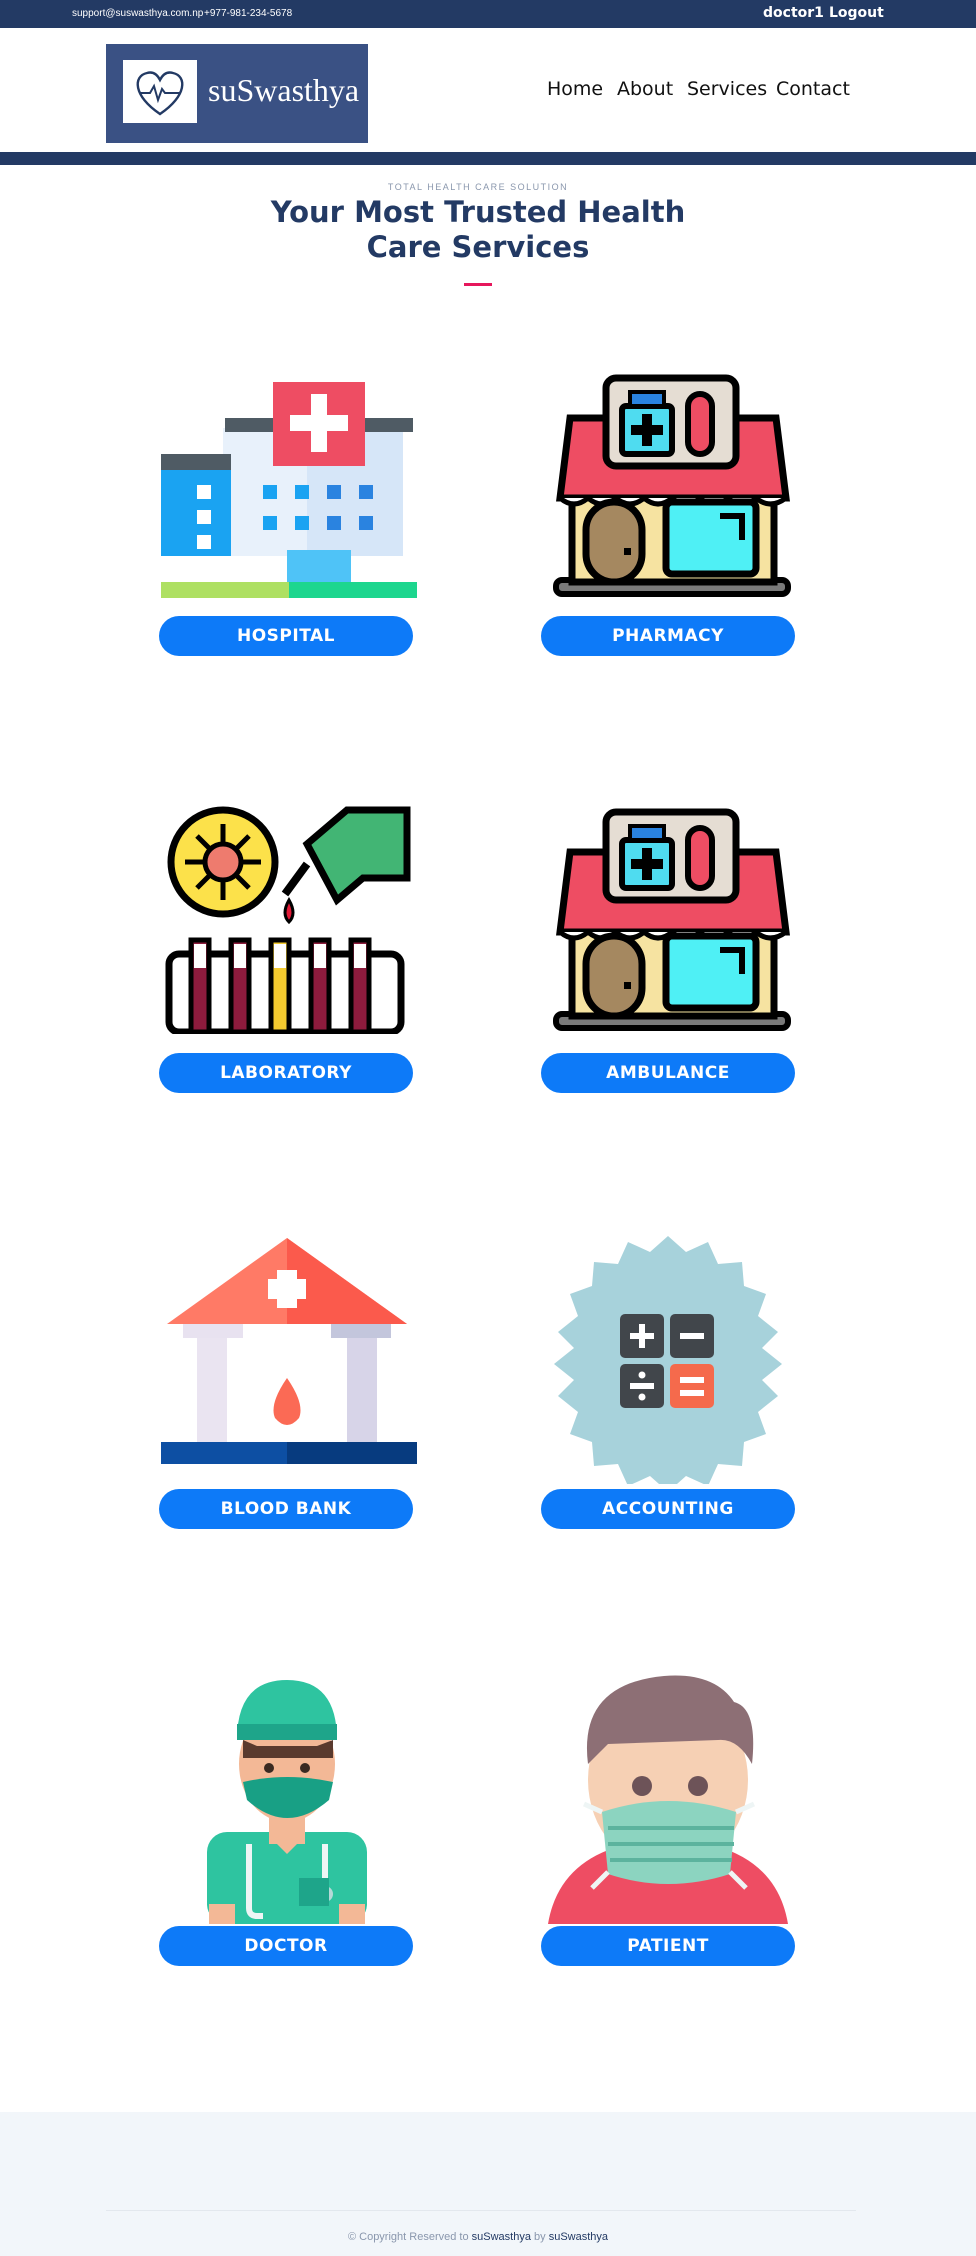 Image resolution: width=976 pixels, height=2256 pixels. What do you see at coordinates (287, 1357) in the screenshot?
I see `blood-bank-icon` at bounding box center [287, 1357].